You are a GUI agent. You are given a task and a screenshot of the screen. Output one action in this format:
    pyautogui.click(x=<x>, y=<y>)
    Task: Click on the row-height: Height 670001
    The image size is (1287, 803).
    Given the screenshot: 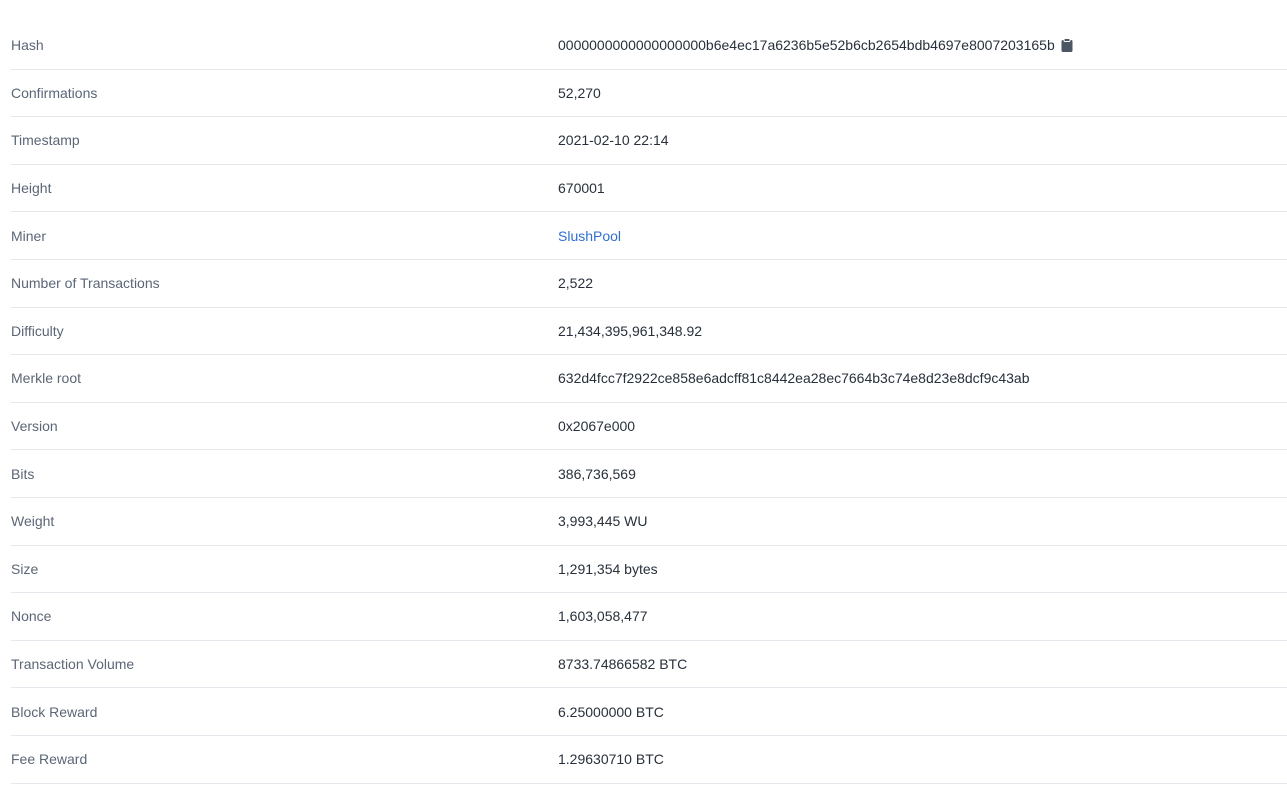 What is the action you would take?
    pyautogui.click(x=649, y=189)
    